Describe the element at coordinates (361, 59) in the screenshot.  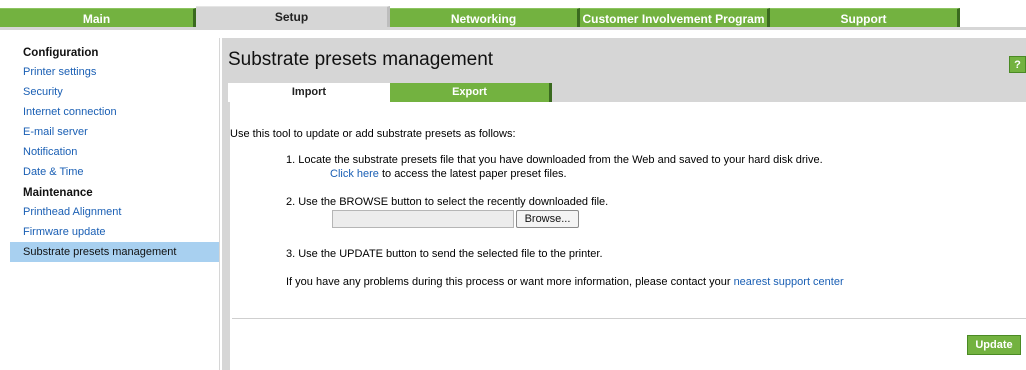
I see `page-title: Substrate presets management` at that location.